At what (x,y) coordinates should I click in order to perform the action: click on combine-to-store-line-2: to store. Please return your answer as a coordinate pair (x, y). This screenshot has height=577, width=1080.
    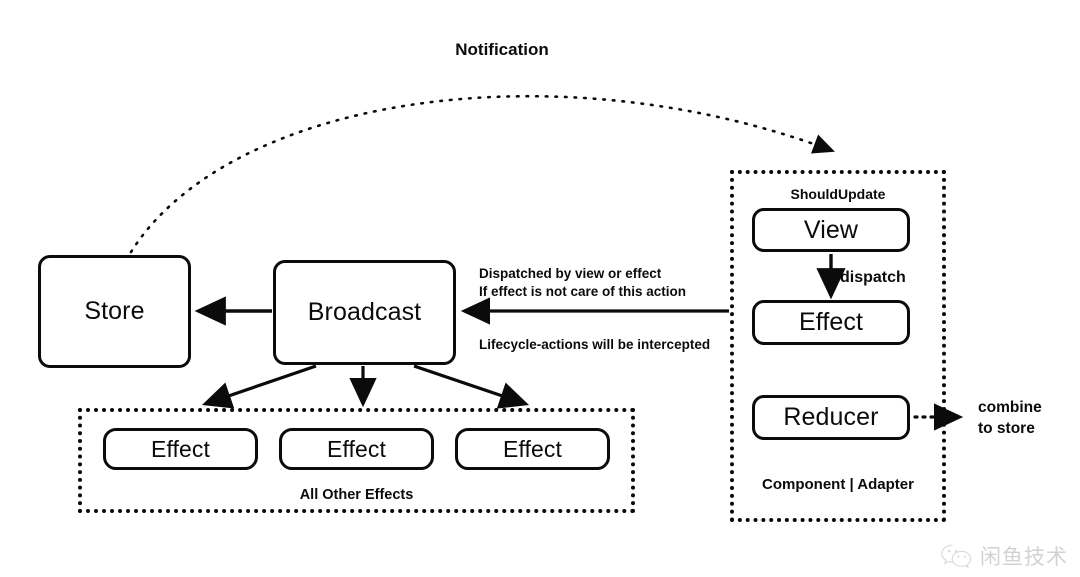
    Looking at the image, I should click on (1006, 428).